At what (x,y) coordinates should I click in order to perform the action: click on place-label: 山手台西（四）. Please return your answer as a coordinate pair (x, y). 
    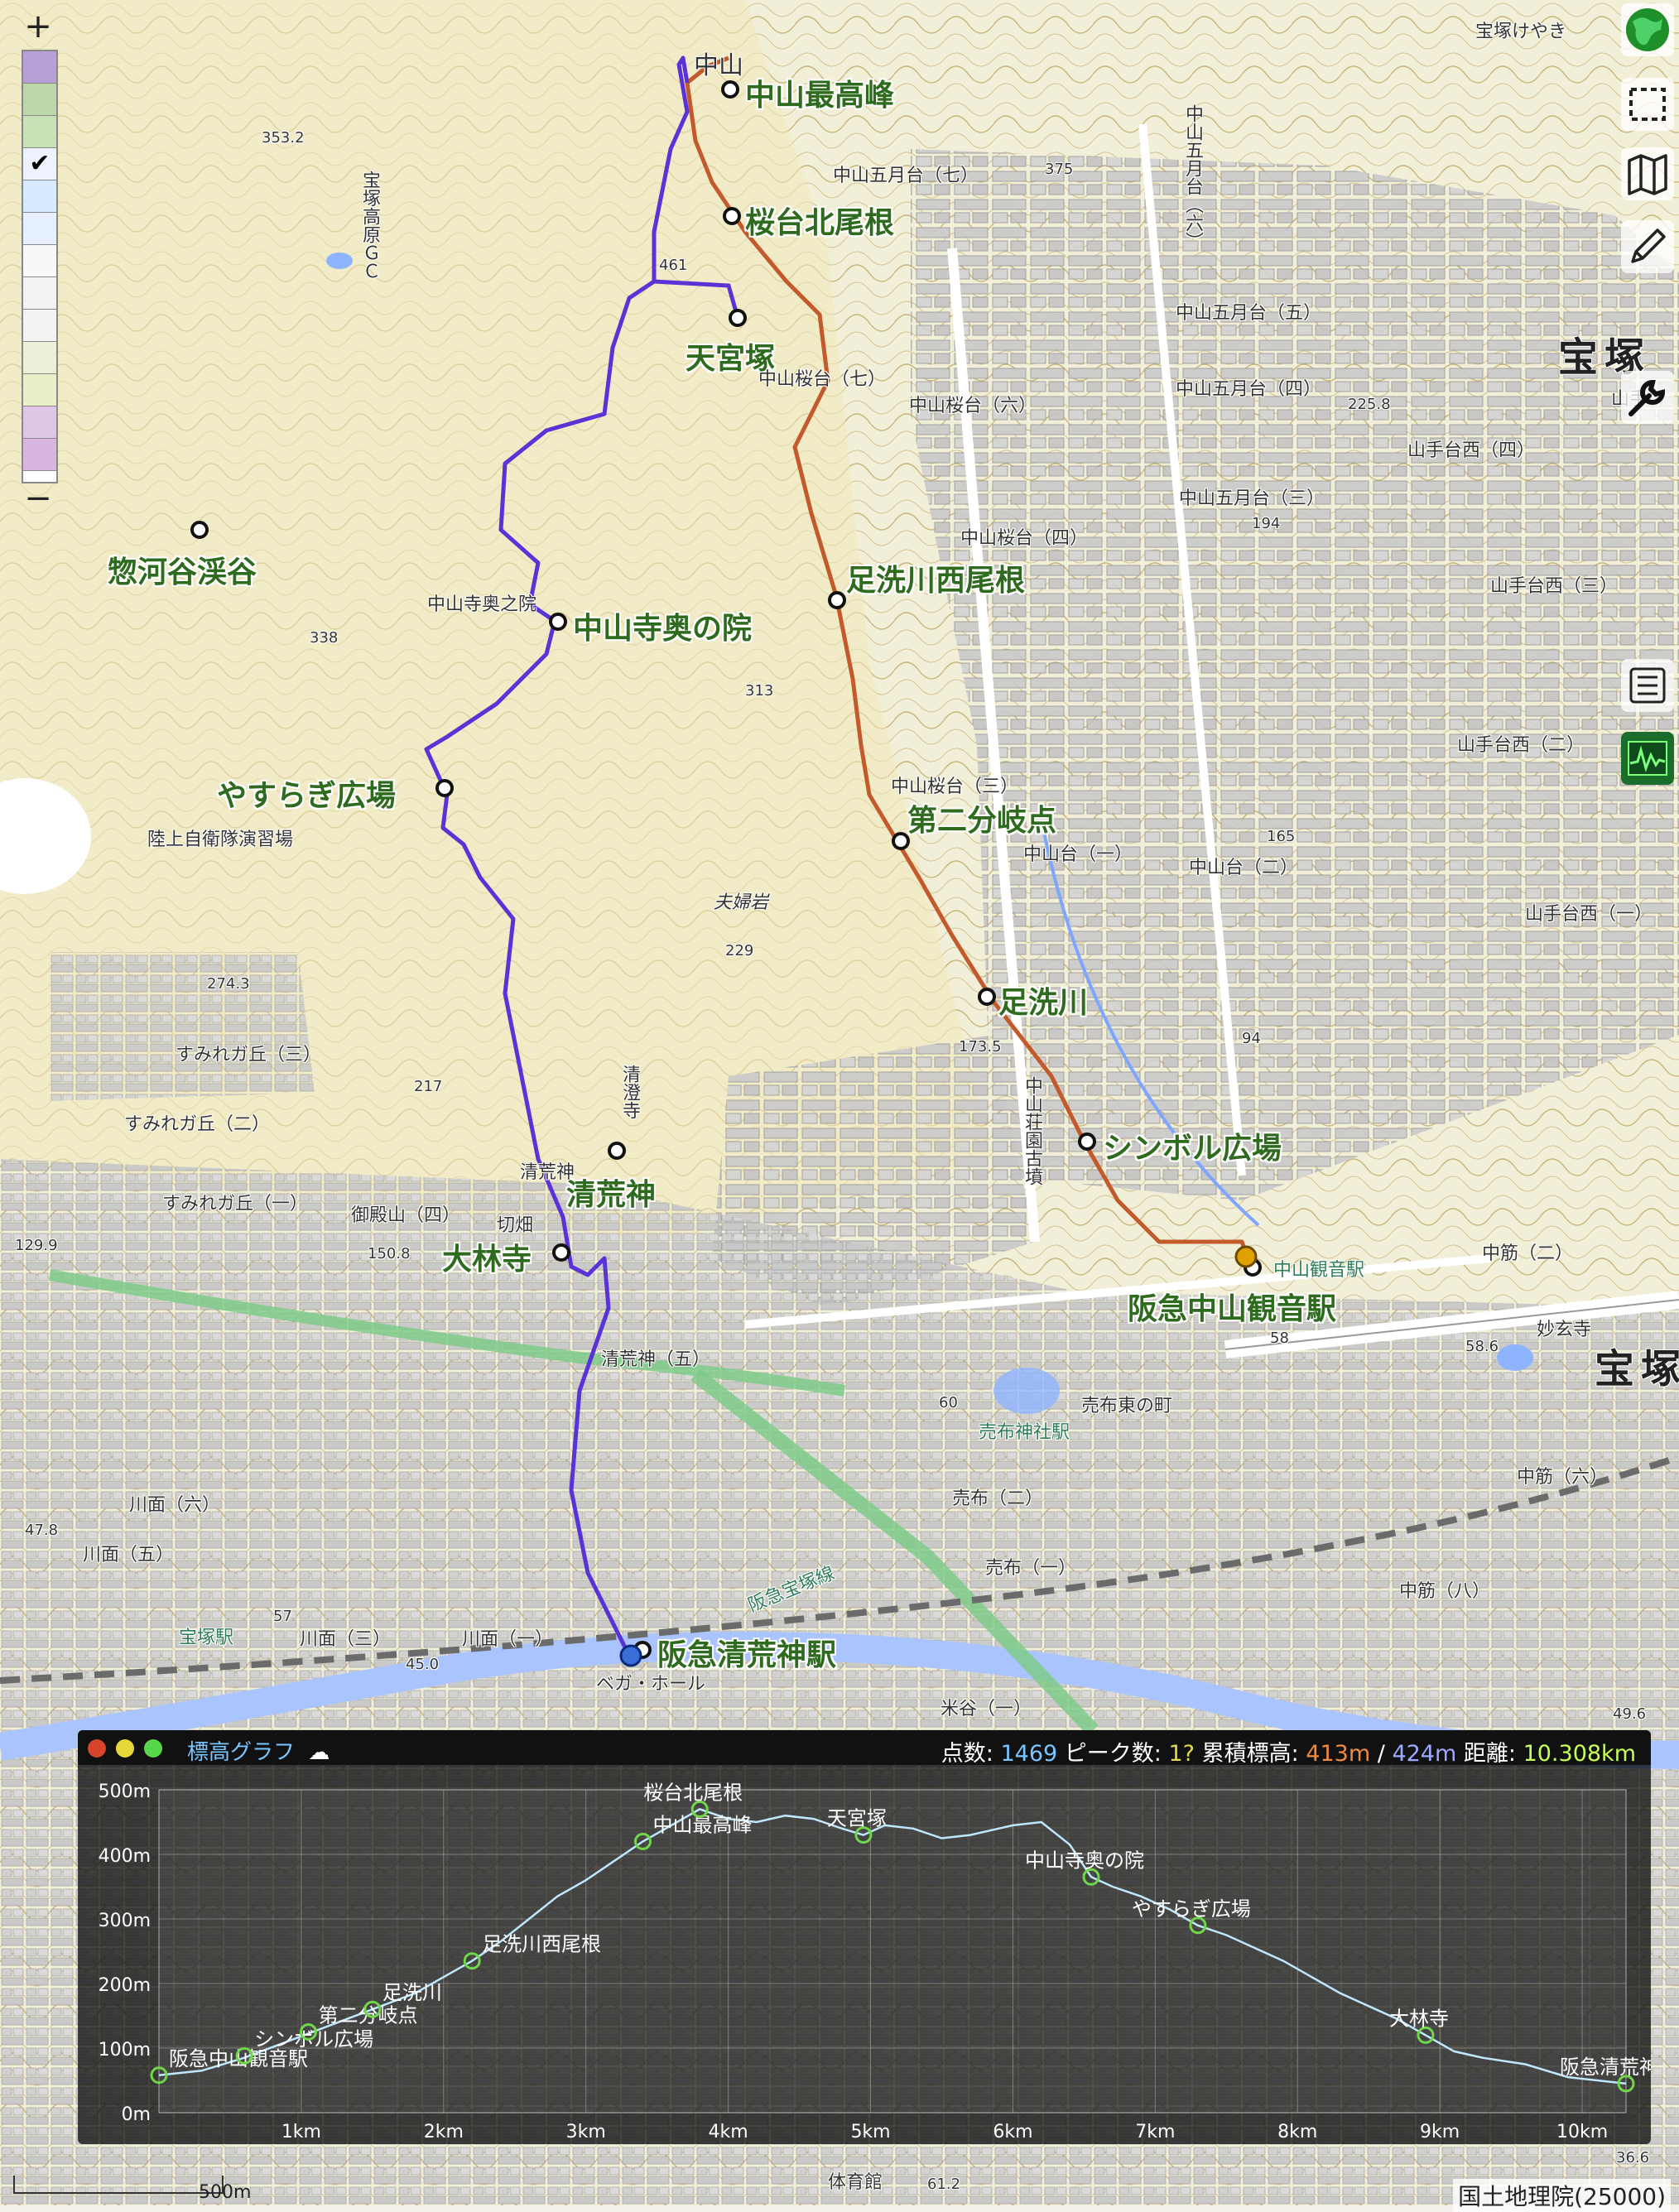
    Looking at the image, I should click on (1471, 450).